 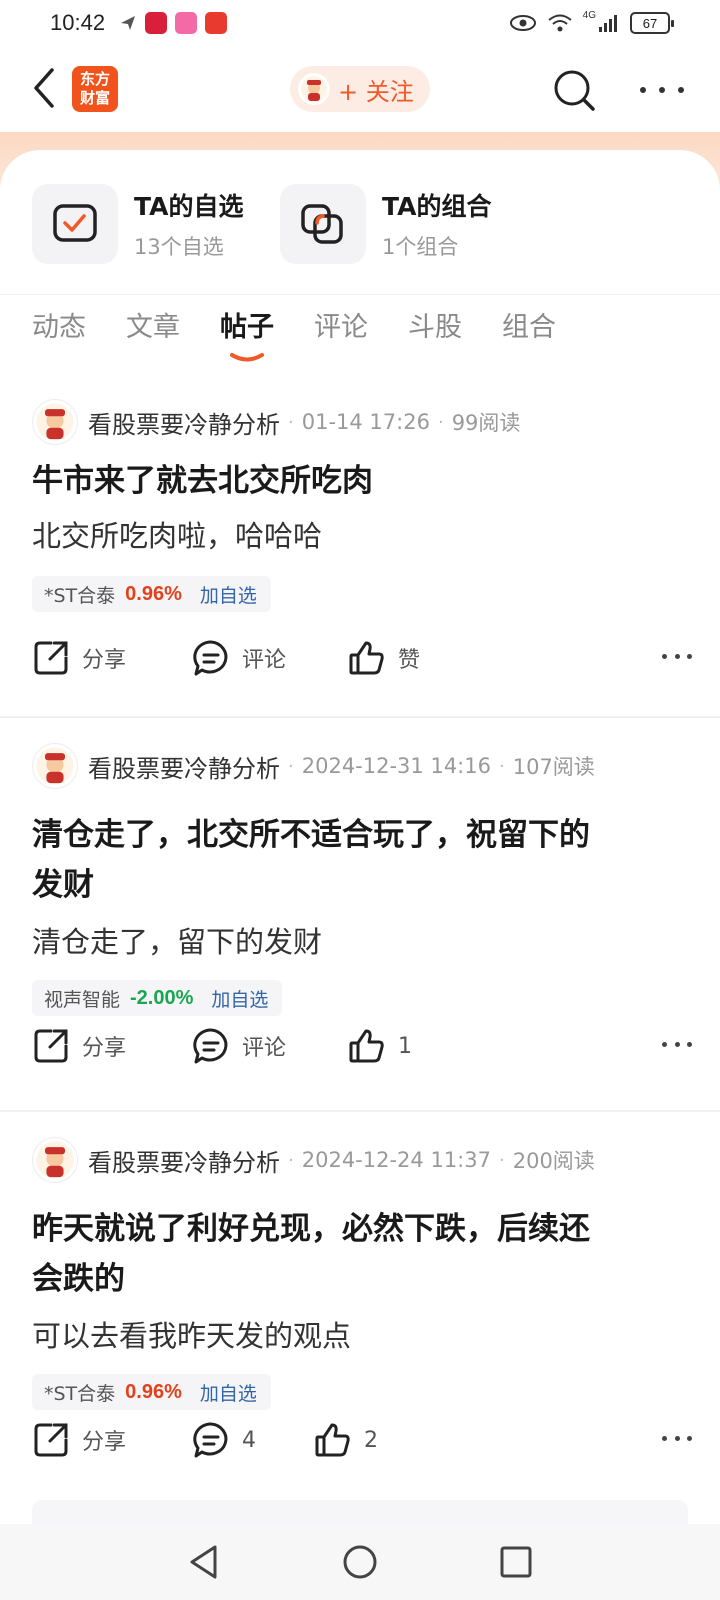 I want to click on chevron-left-icon, so click(x=44, y=88).